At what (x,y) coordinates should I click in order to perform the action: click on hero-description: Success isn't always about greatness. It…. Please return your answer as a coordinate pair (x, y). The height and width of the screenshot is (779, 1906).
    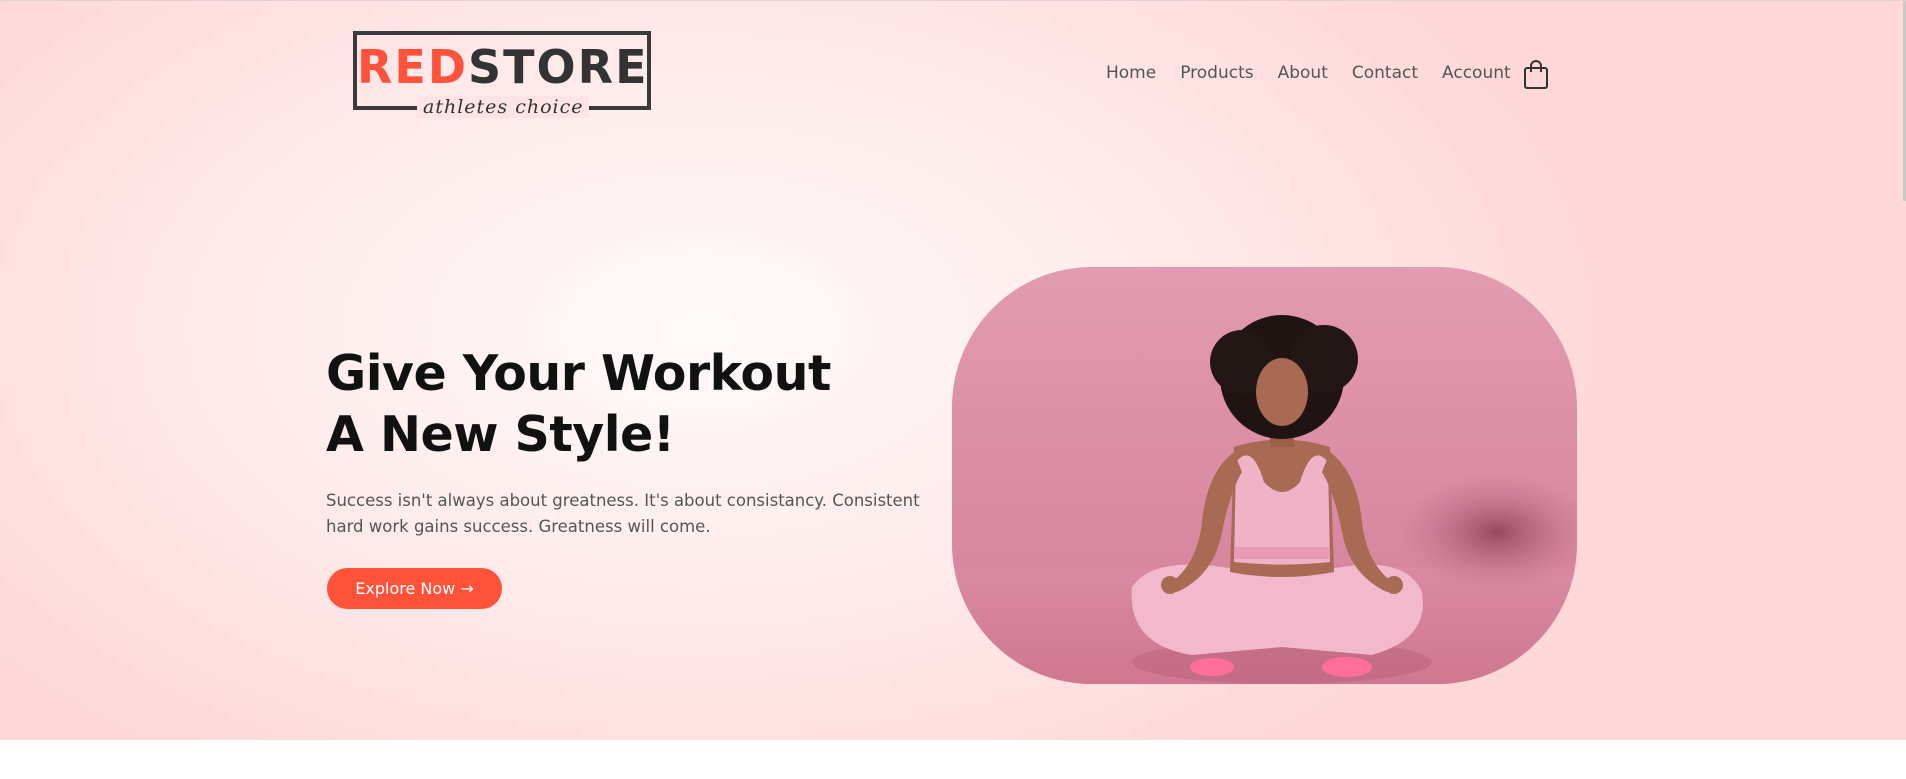
    Looking at the image, I should click on (623, 513).